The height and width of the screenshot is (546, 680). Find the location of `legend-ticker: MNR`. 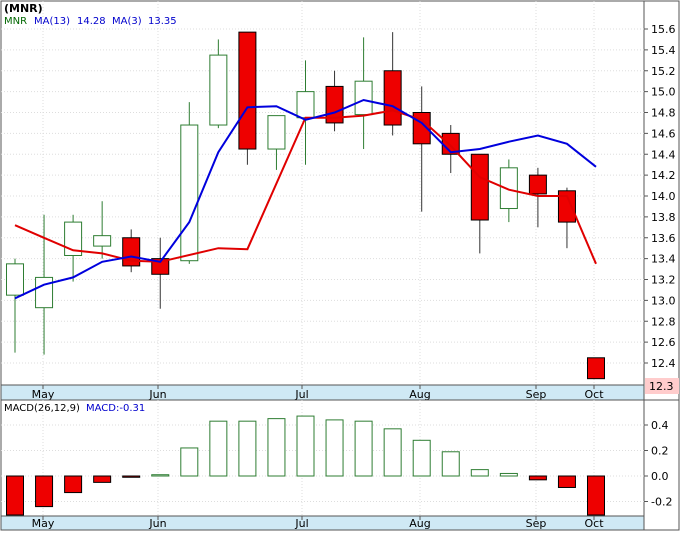

legend-ticker: MNR is located at coordinates (15, 21).